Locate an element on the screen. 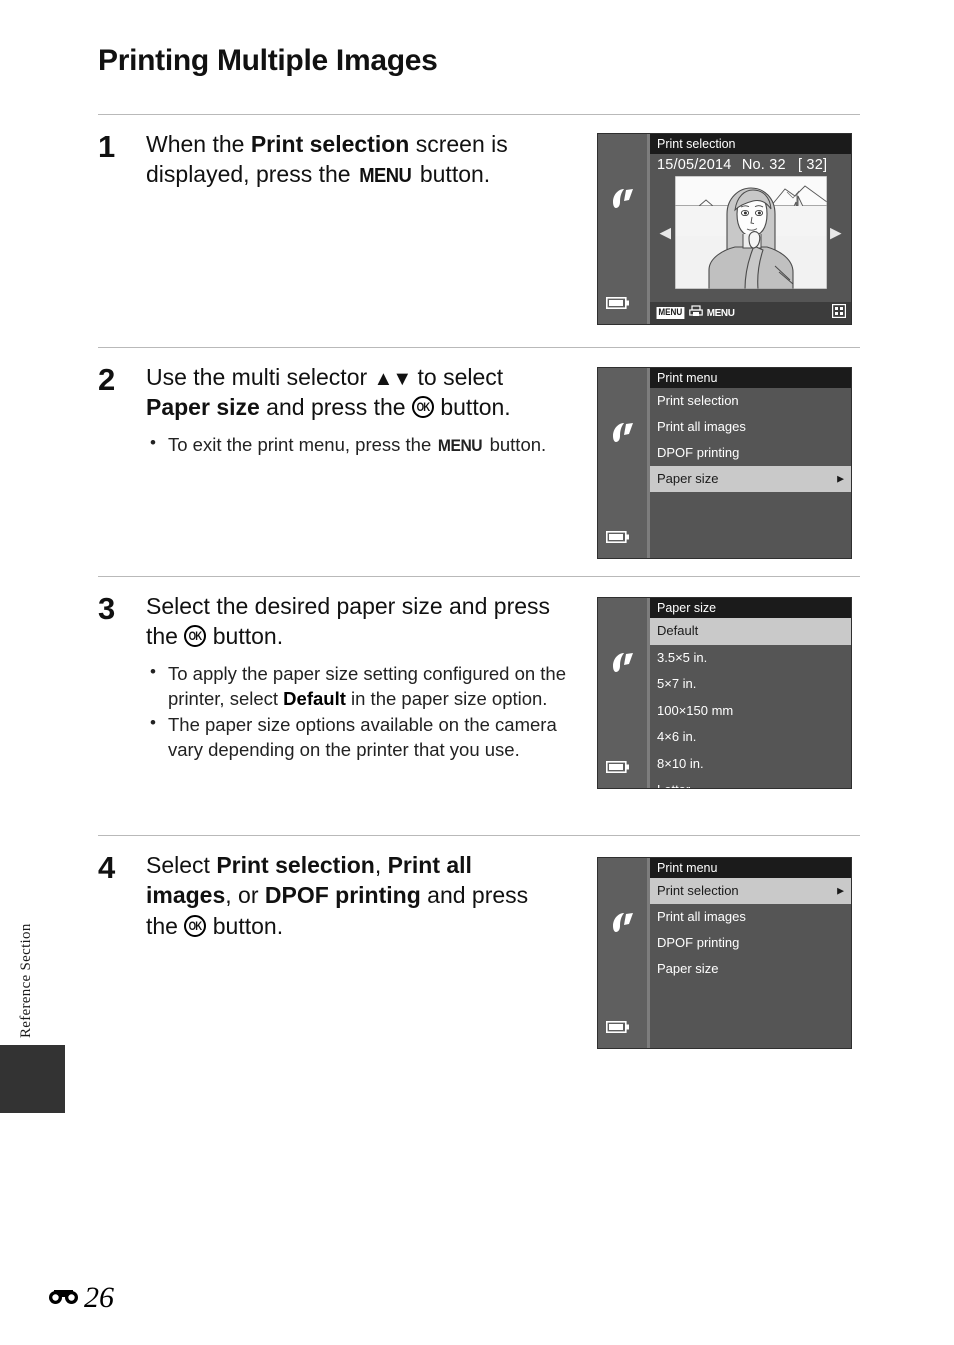 The height and width of the screenshot is (1345, 954). menu-item-label: DPOF printing is located at coordinates (698, 452).